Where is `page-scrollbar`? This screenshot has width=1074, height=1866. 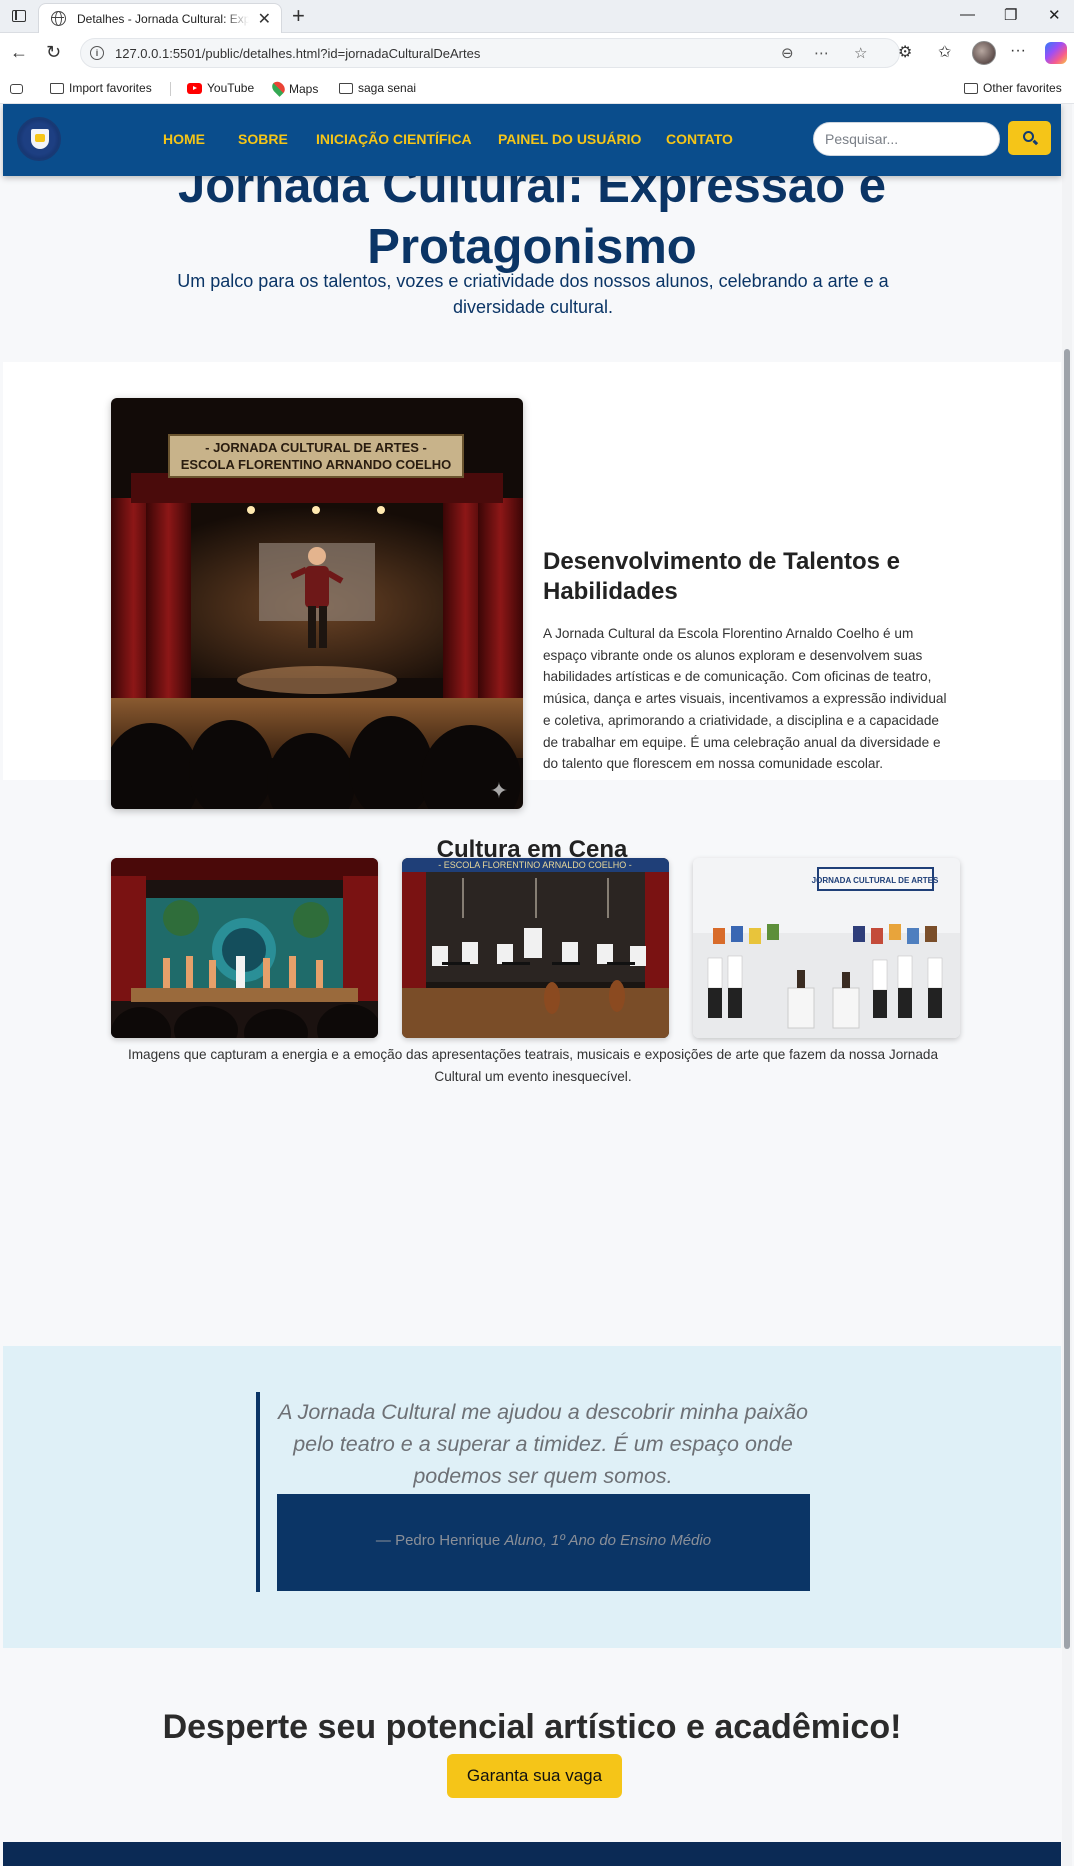
page-scrollbar is located at coordinates (1067, 985).